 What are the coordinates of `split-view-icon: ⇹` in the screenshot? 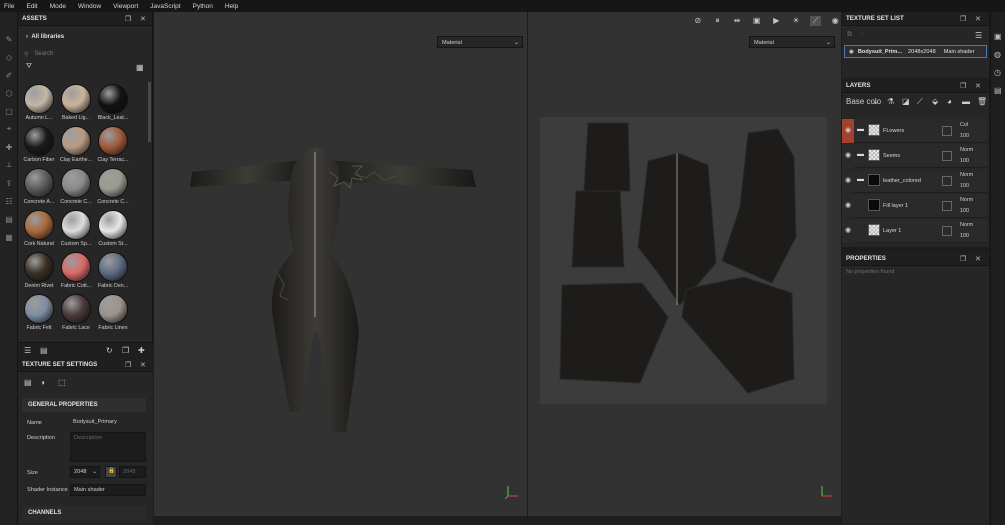 It's located at (737, 20).